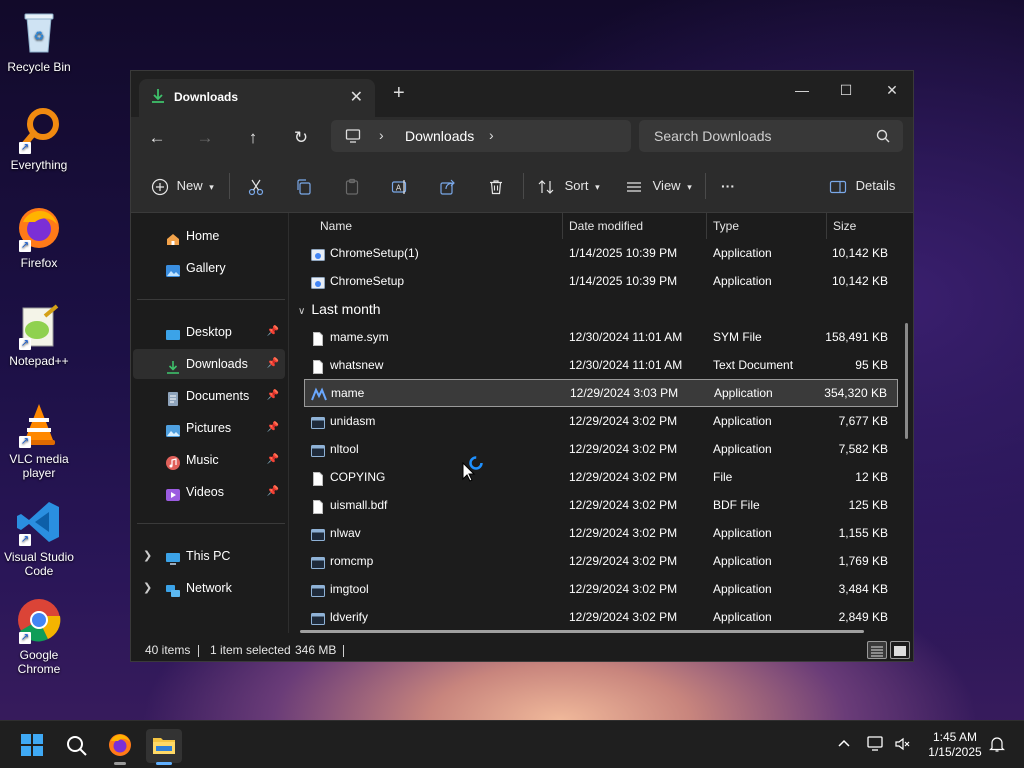 The height and width of the screenshot is (768, 1024). Describe the element at coordinates (742, 617) in the screenshot. I see `file-type: Application` at that location.